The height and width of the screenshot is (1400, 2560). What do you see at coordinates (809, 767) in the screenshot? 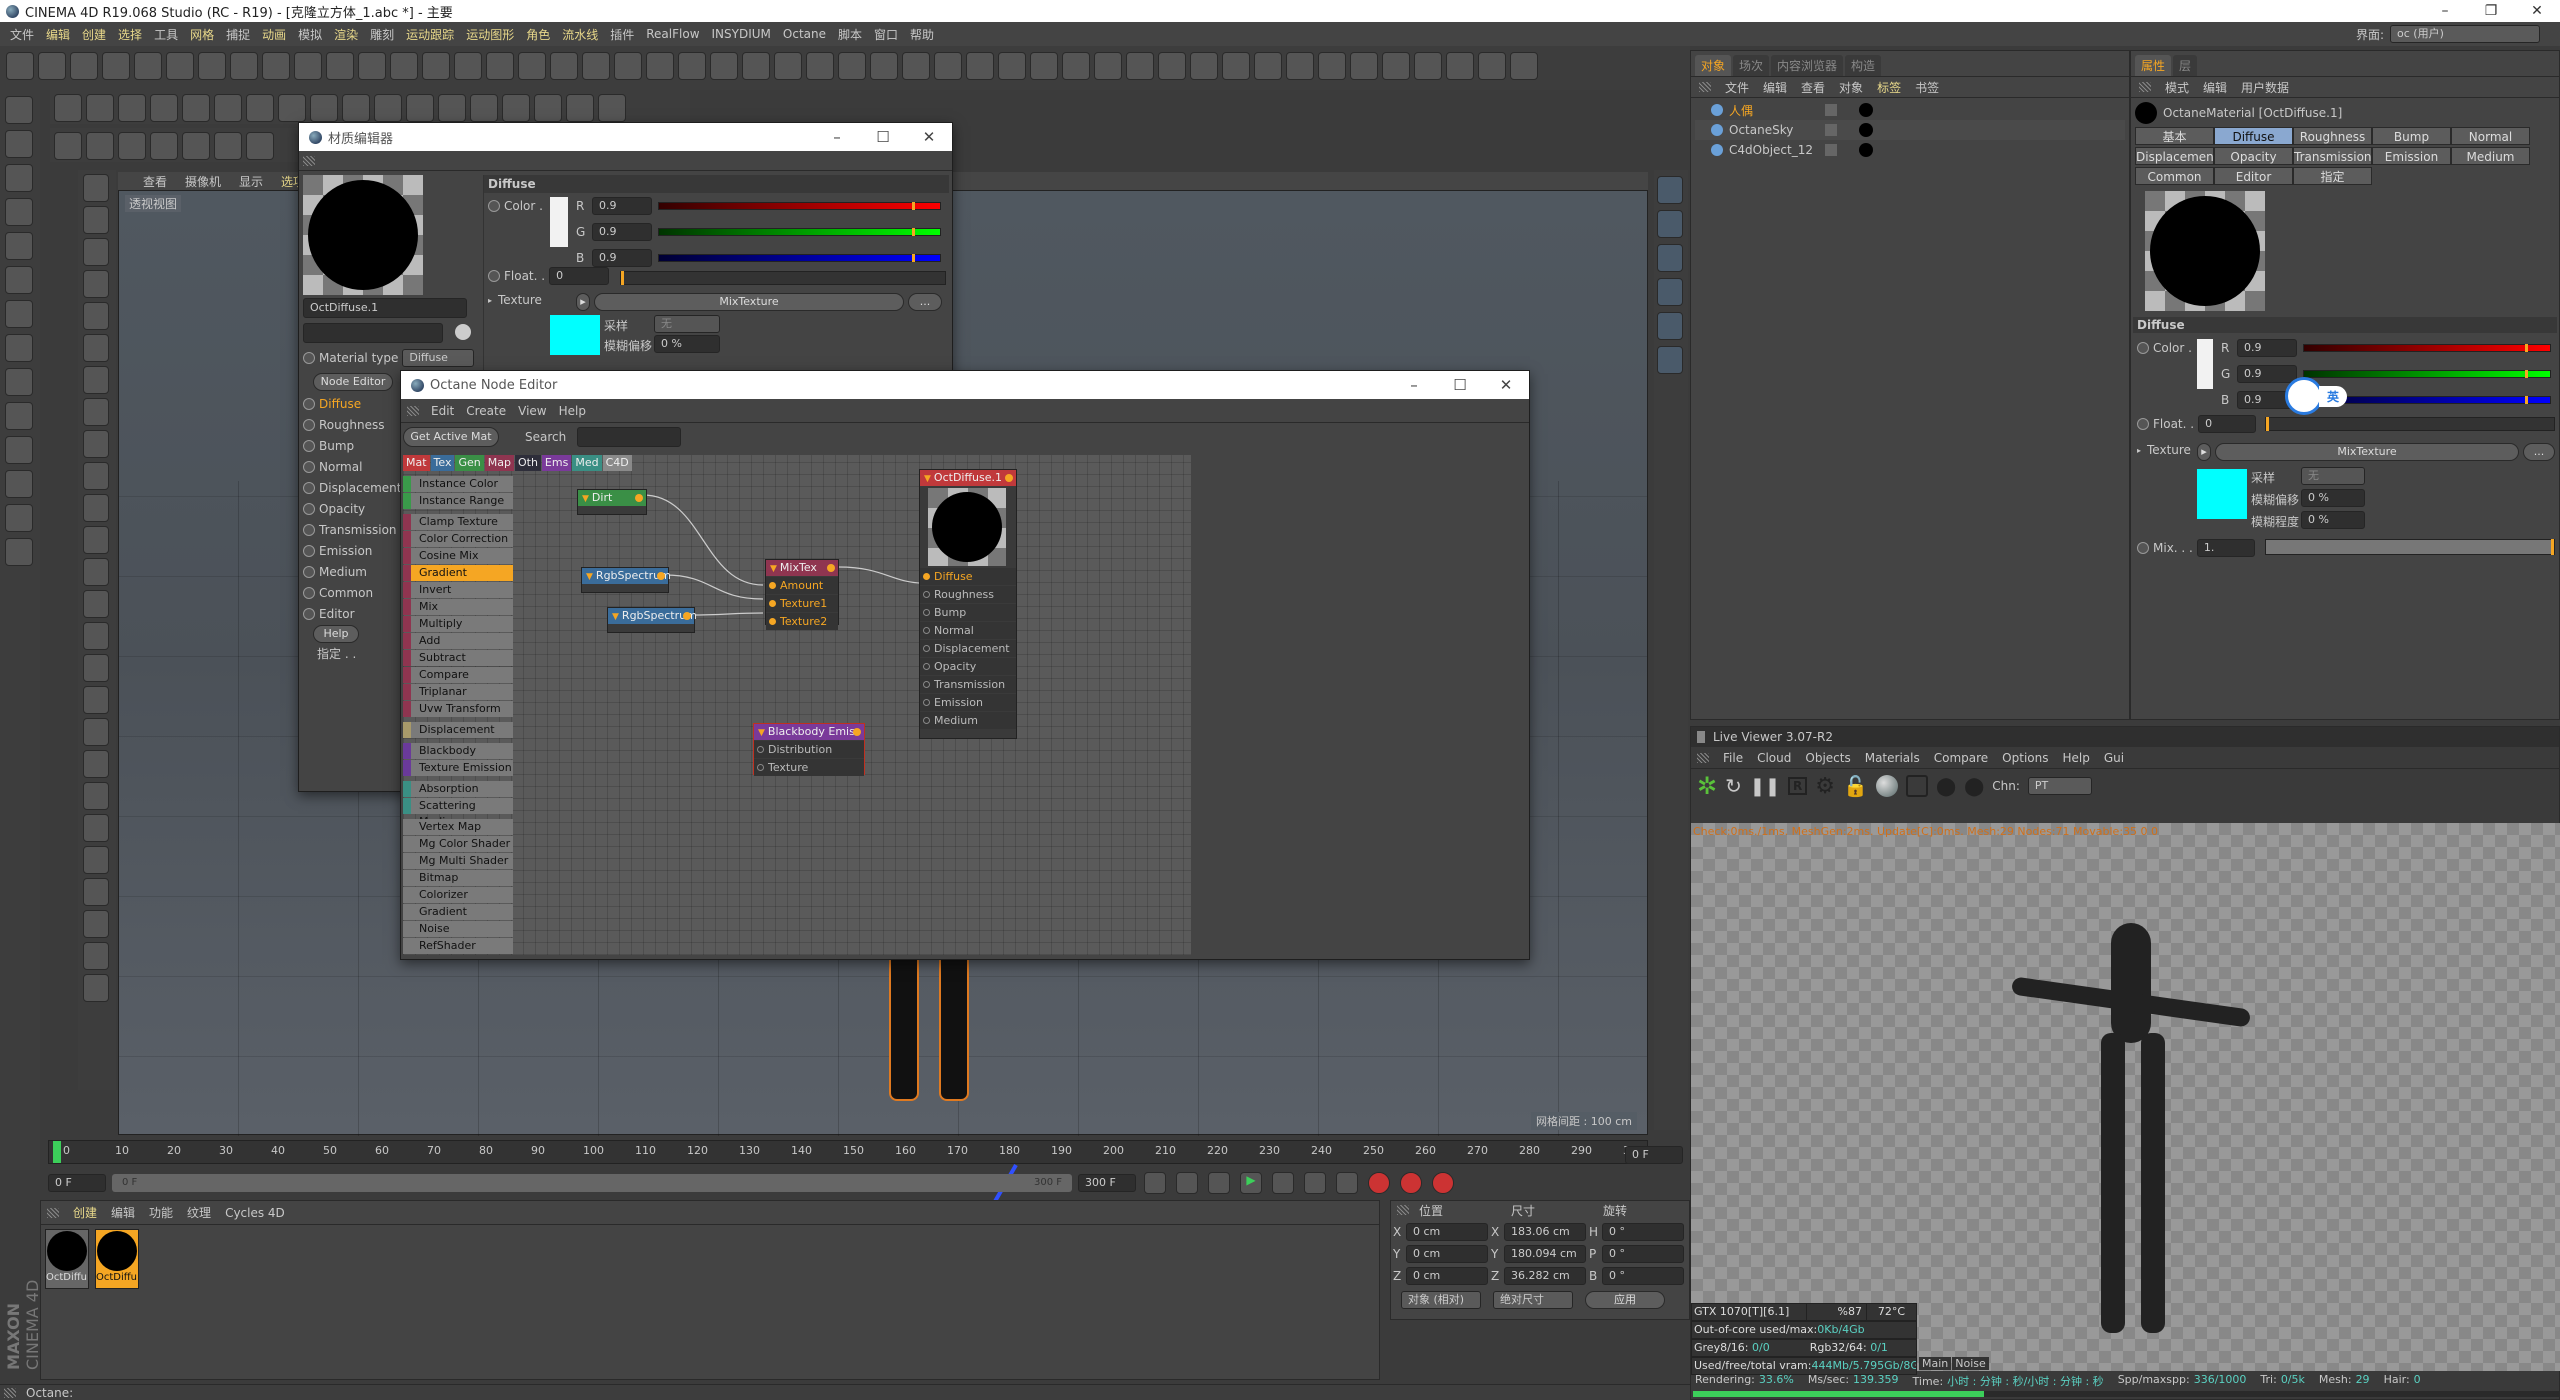
I see `pin-texture: Texture` at bounding box center [809, 767].